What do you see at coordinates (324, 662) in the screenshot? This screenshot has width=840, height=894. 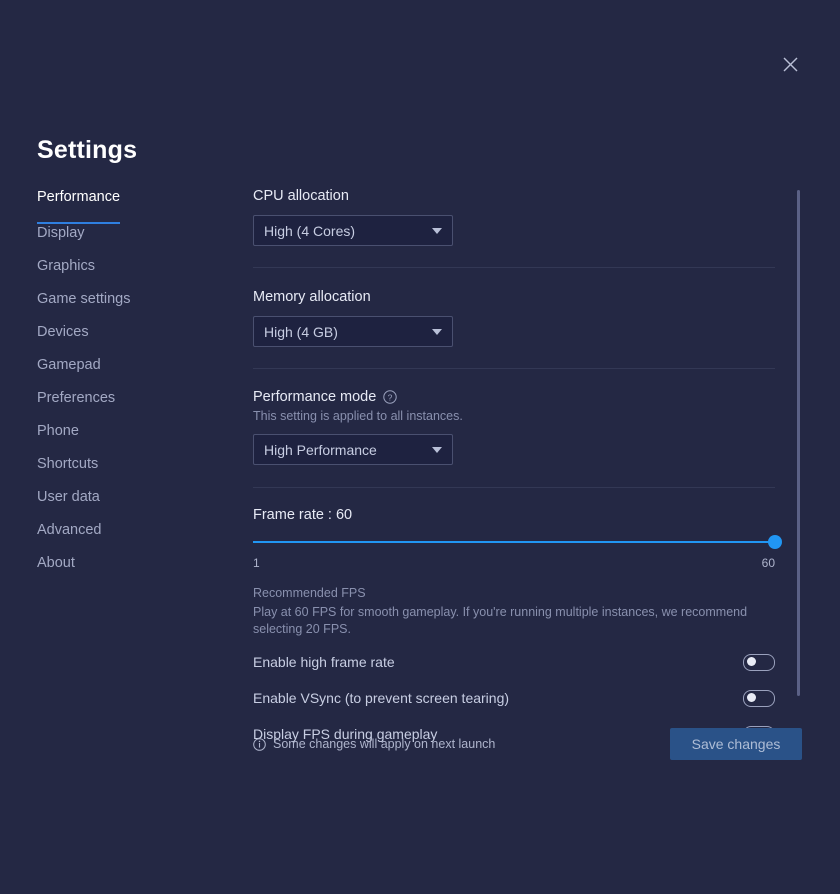 I see `high-frame-rate-label: Enable high frame rate` at bounding box center [324, 662].